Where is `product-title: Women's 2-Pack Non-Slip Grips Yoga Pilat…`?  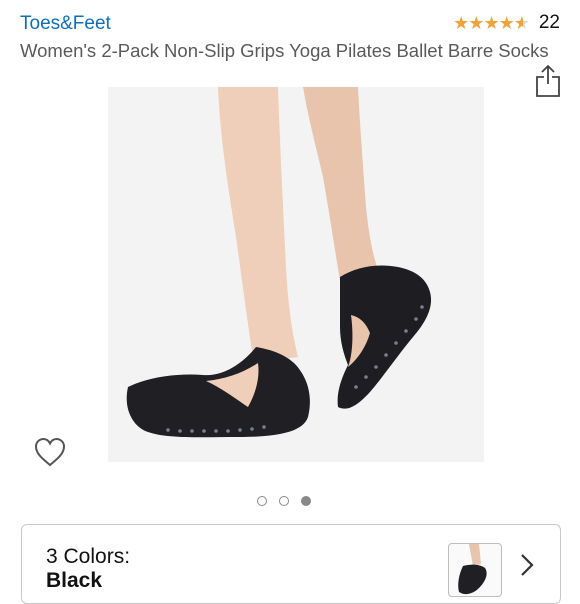
product-title: Women's 2-Pack Non-Slip Grips Yoga Pilat… is located at coordinates (284, 50).